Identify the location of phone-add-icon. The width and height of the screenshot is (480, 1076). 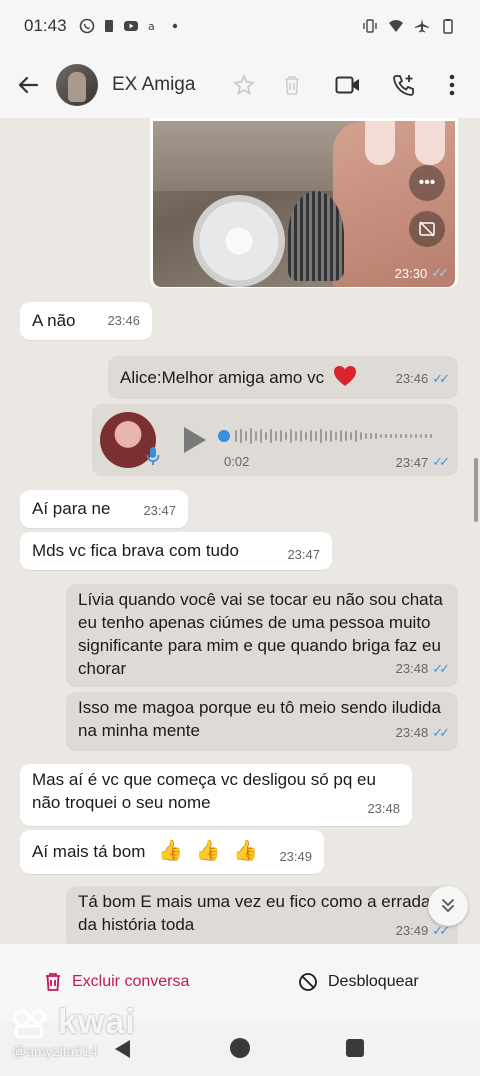
(403, 85).